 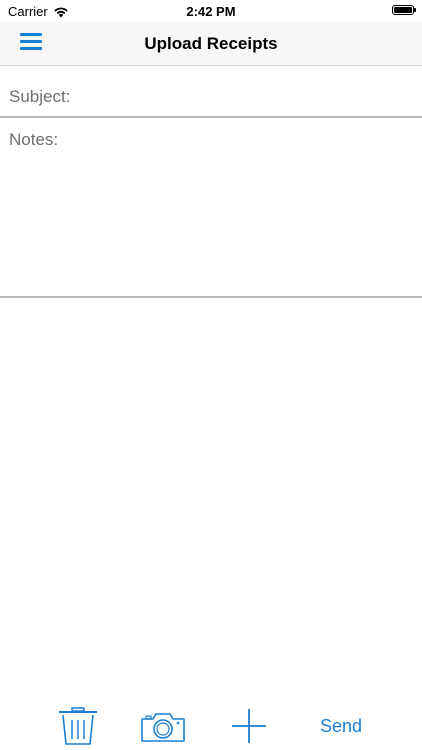 I want to click on trash-icon, so click(x=78, y=726).